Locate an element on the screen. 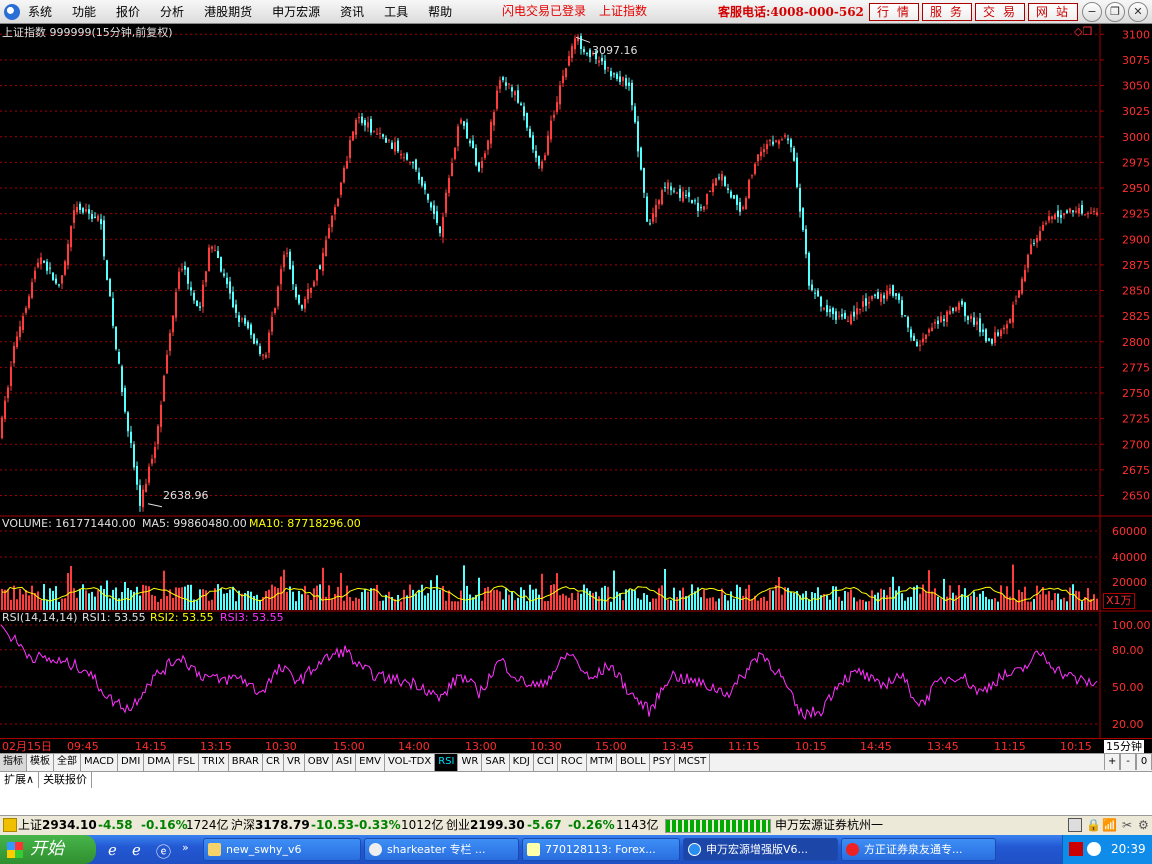  tab-cr: CR is located at coordinates (273, 762).